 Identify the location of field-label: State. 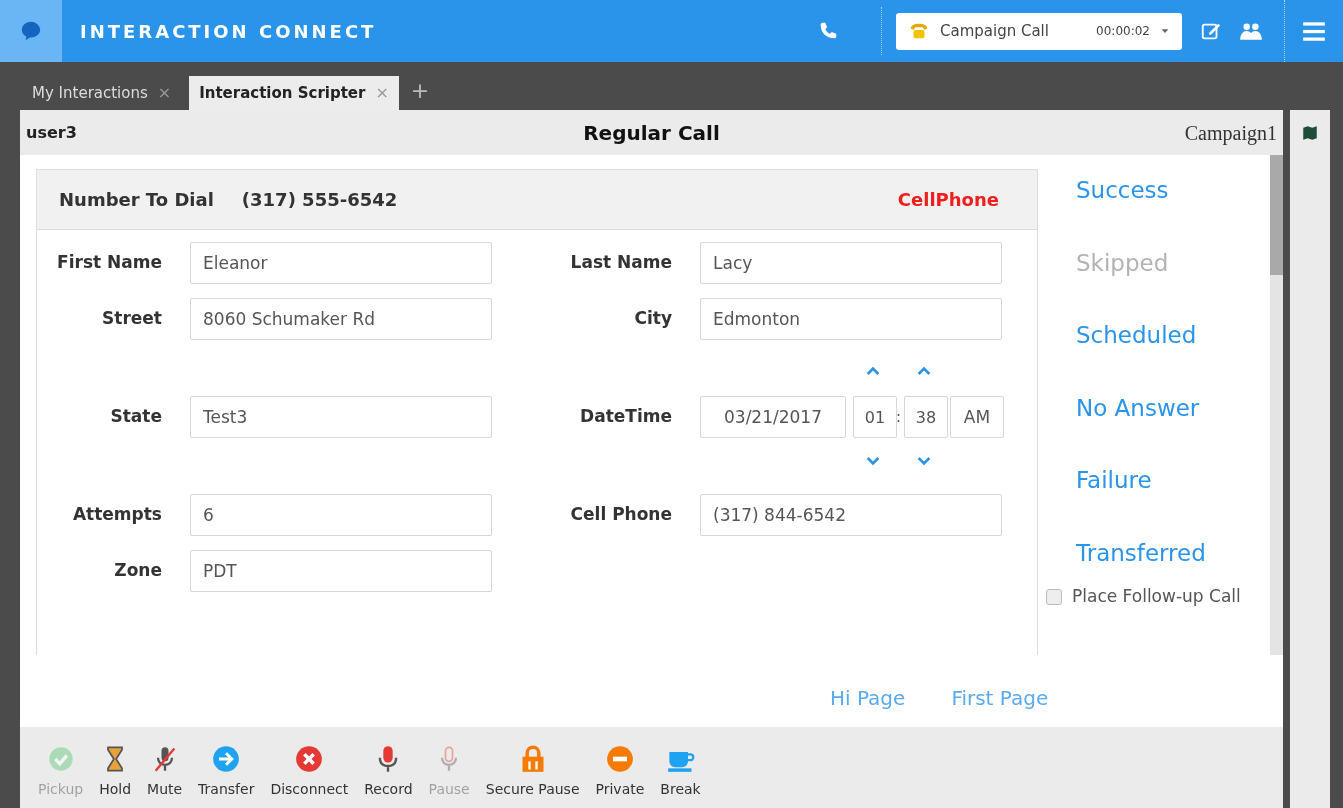
(135, 417).